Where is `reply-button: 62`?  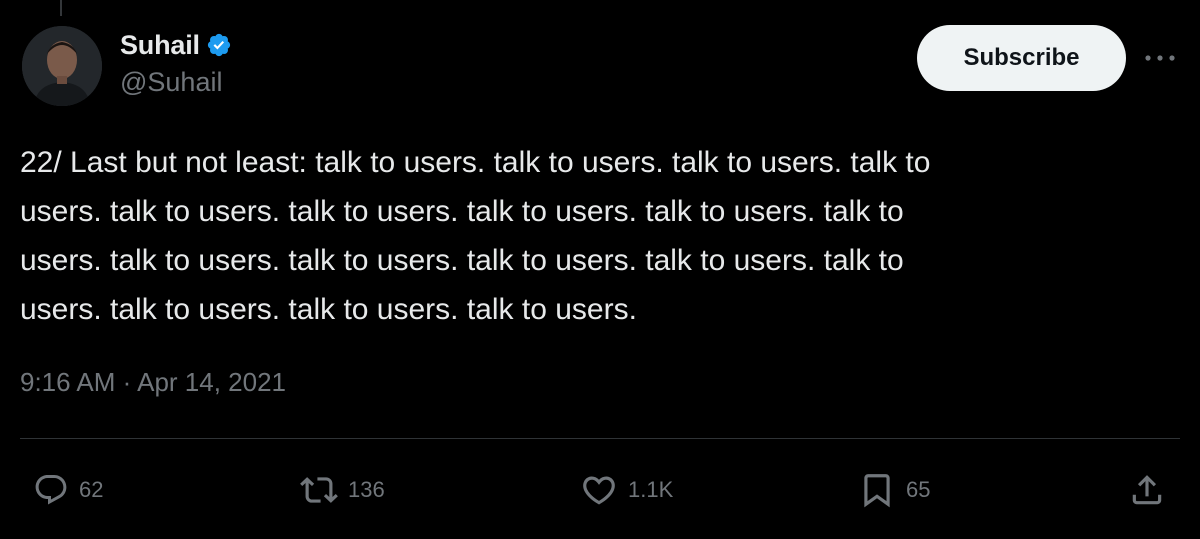 reply-button: 62 is located at coordinates (68, 490).